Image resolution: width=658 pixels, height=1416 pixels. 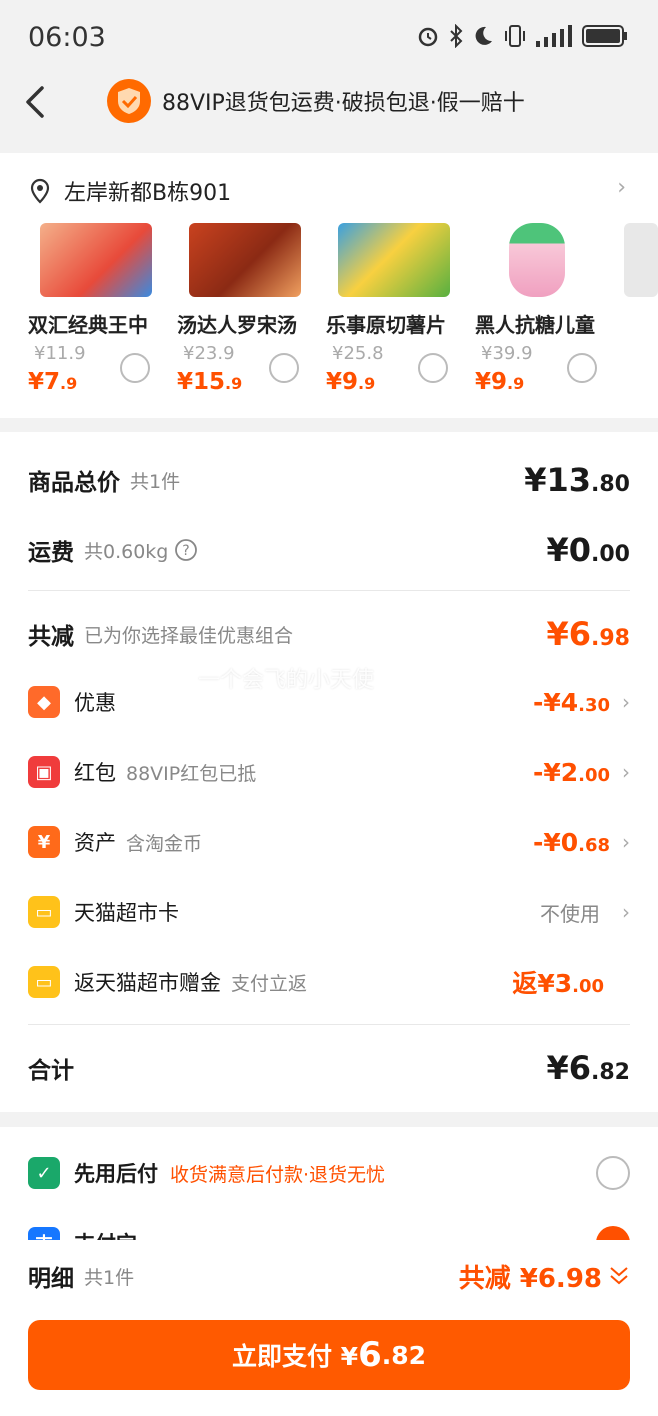 I want to click on pay-later-icon: ✓, so click(x=44, y=1173).